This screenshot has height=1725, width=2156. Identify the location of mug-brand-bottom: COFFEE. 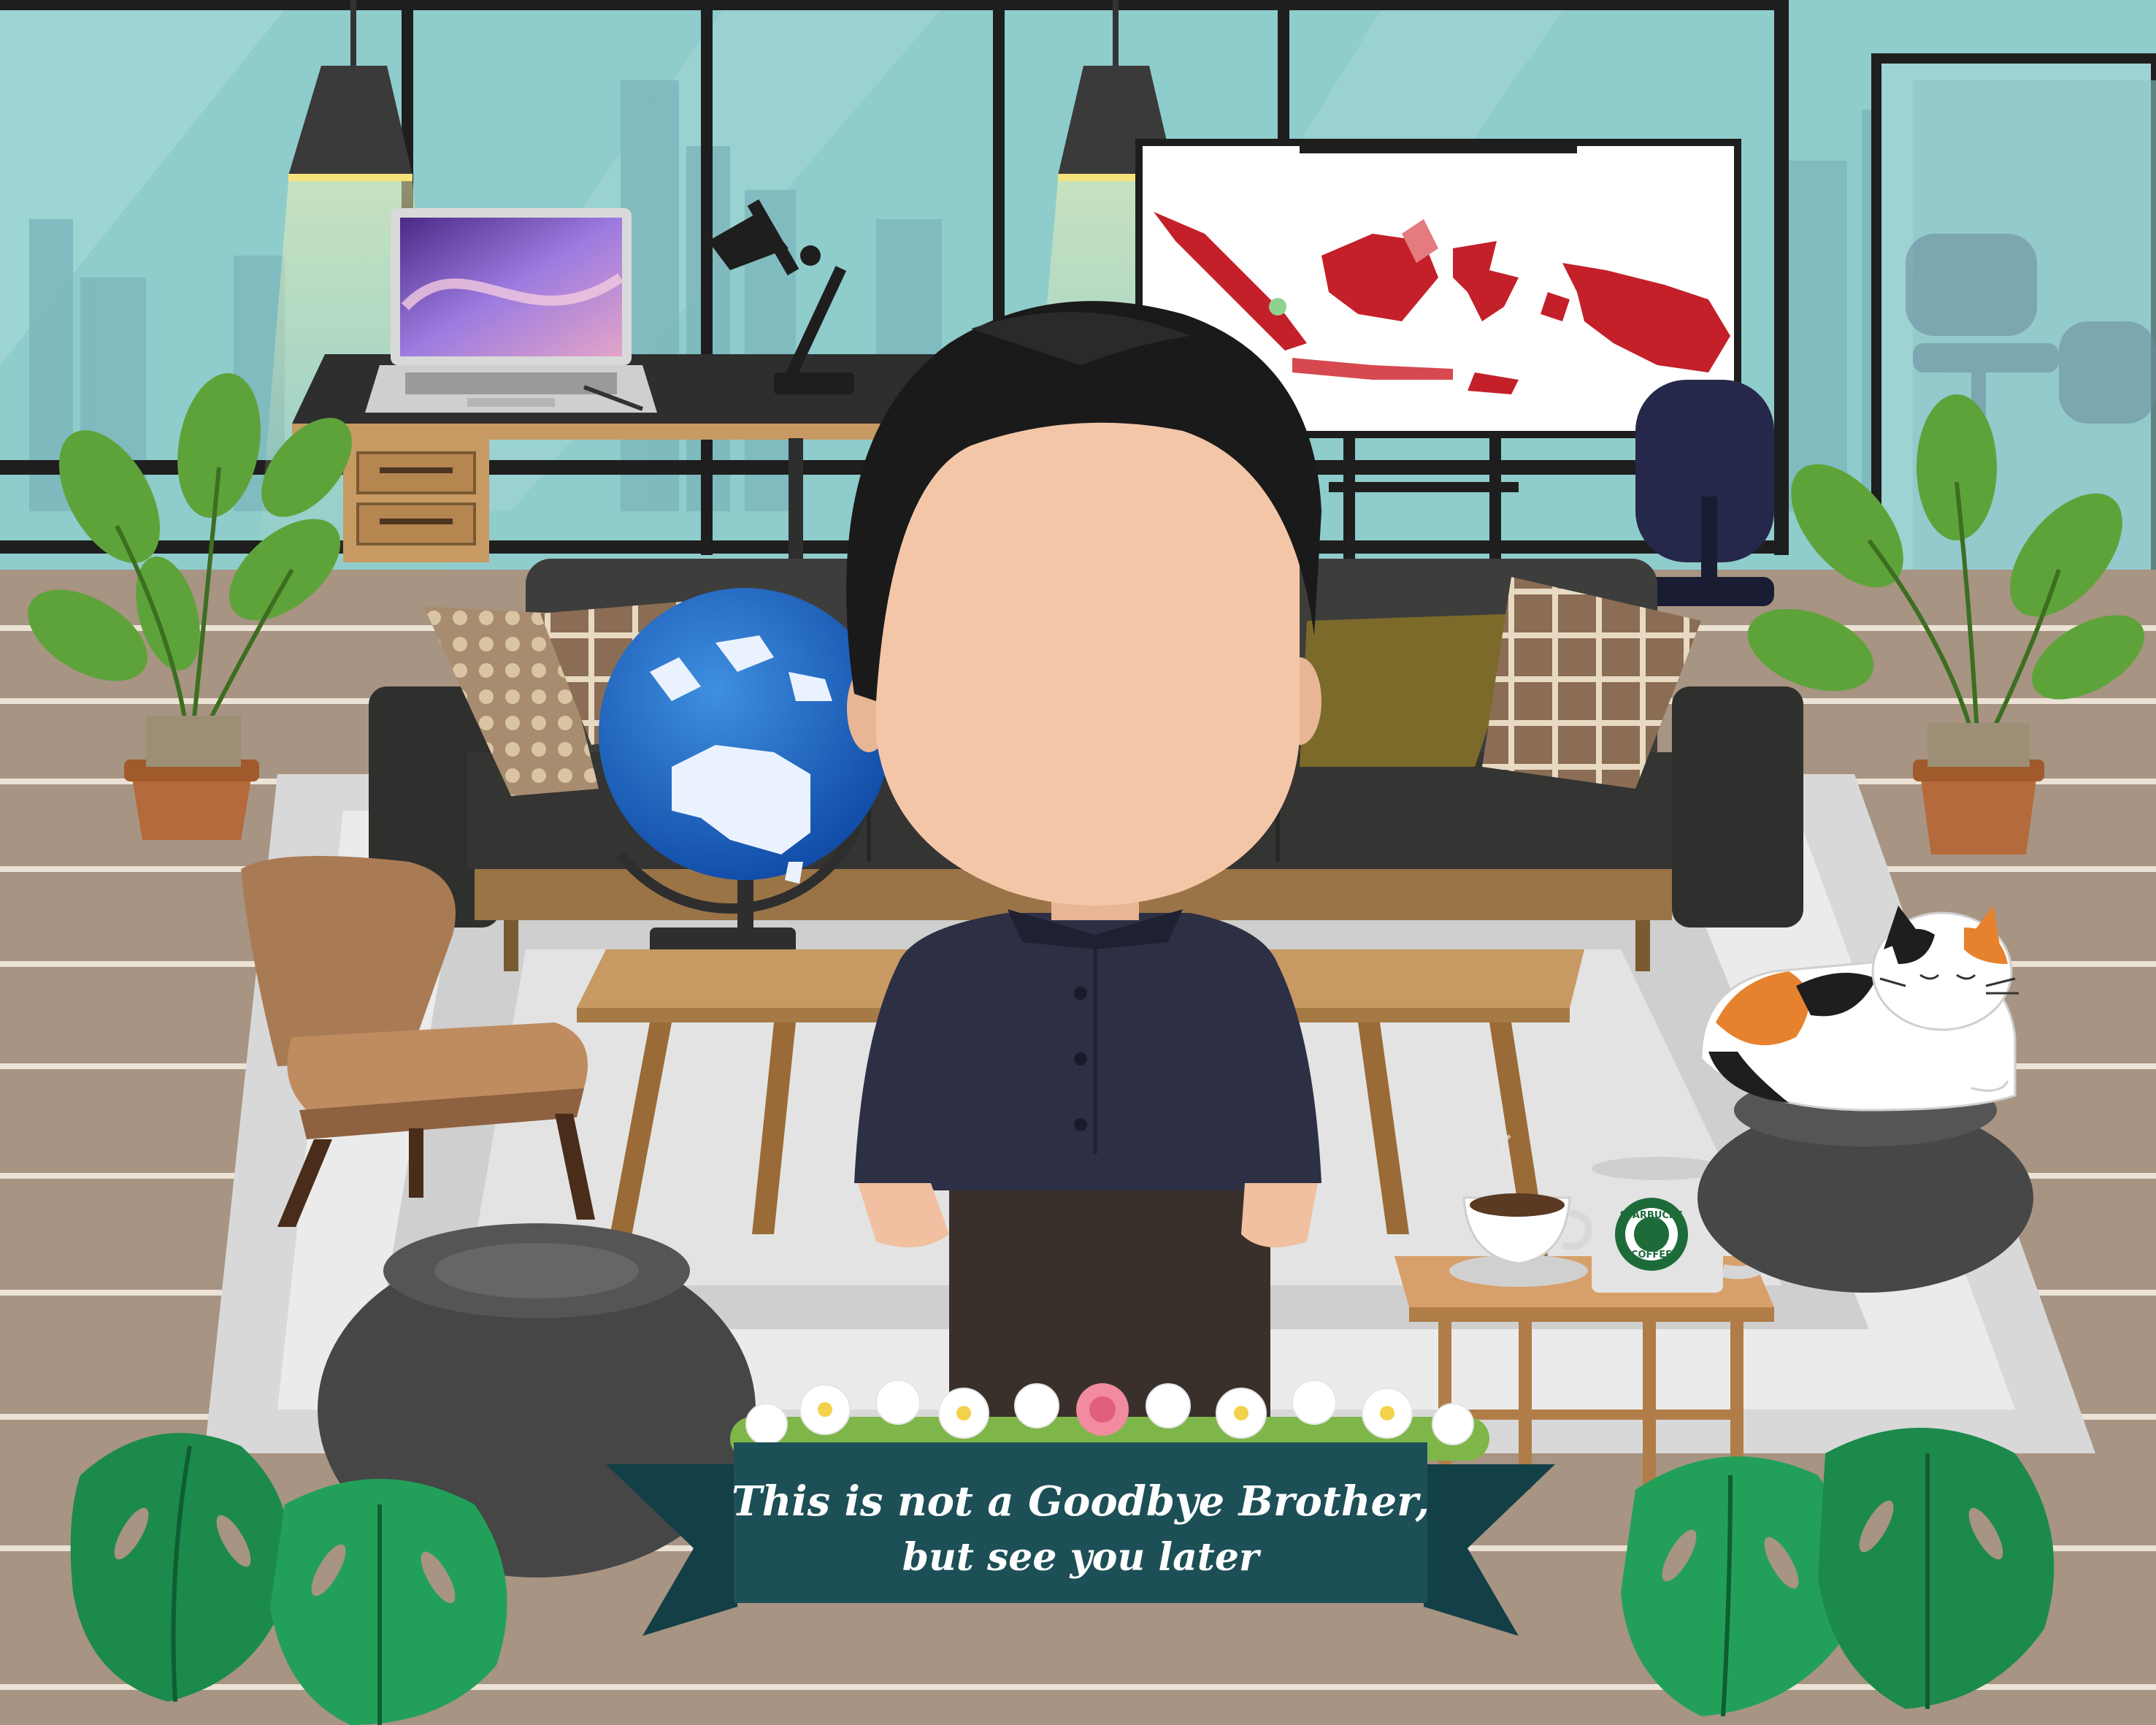
(1651, 1255).